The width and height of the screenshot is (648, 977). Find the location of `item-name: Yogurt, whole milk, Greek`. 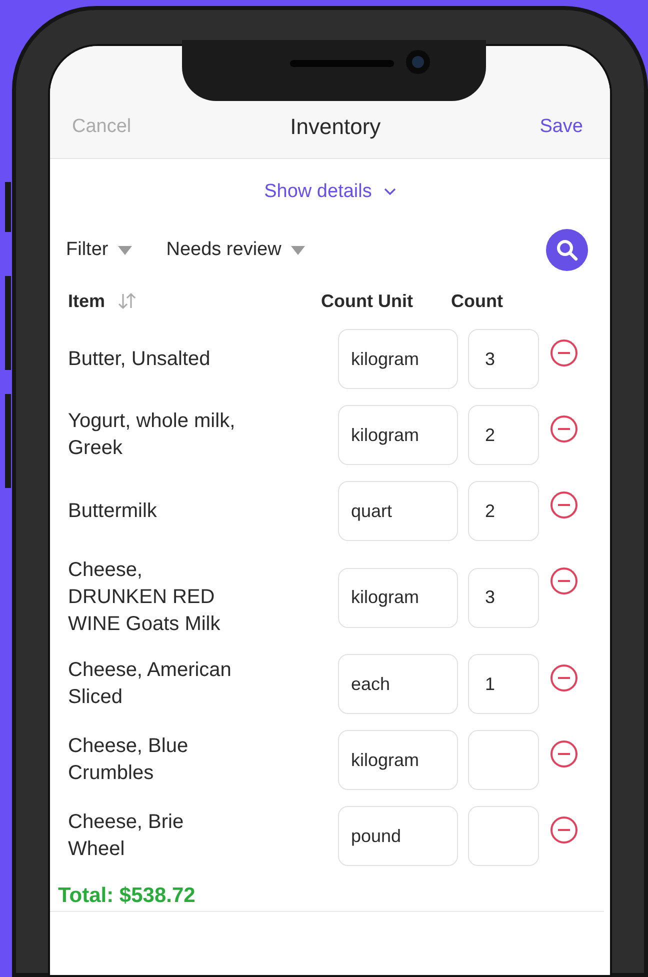

item-name: Yogurt, whole milk, Greek is located at coordinates (152, 435).